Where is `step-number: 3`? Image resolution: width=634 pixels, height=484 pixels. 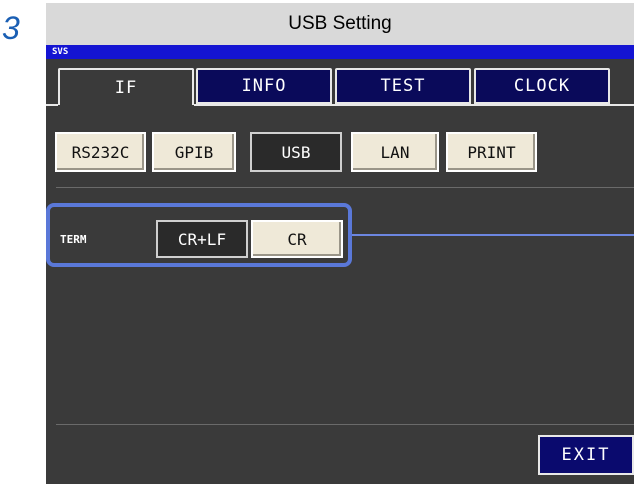
step-number: 3 is located at coordinates (11, 28).